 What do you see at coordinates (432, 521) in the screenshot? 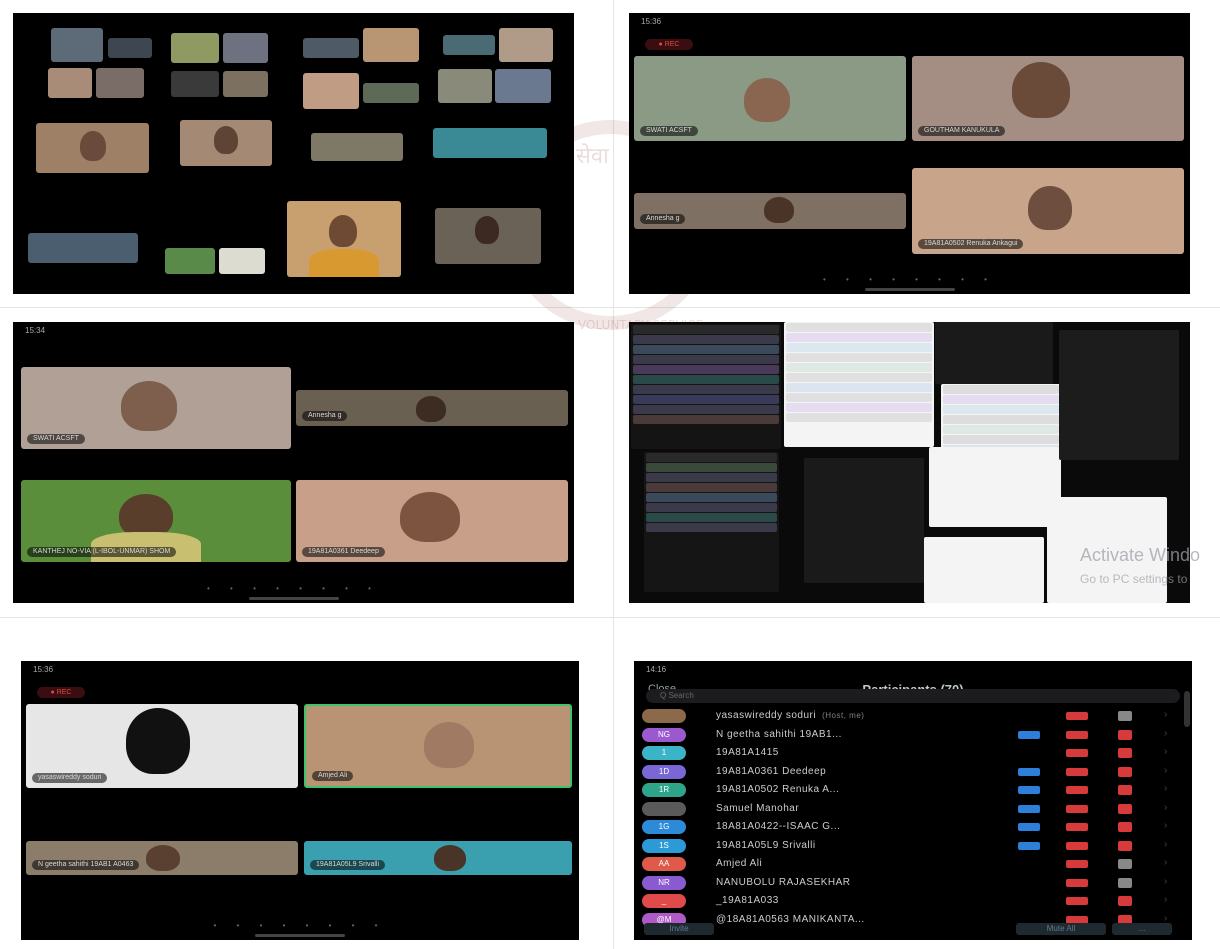
I see `video-tile: 19A81A0361 Deedeep` at bounding box center [432, 521].